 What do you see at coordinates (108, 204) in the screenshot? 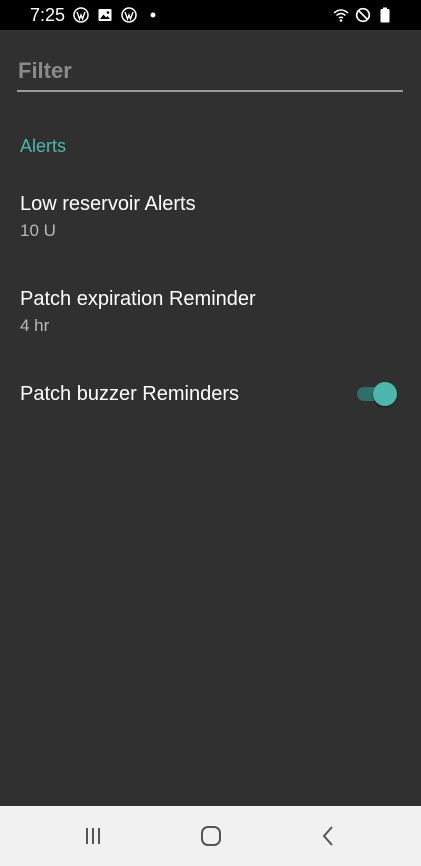
I see `pref-title: Low reservoir Alerts` at bounding box center [108, 204].